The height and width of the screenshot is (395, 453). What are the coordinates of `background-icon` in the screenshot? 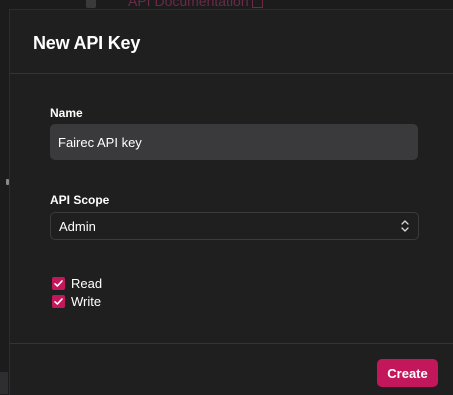 It's located at (91, 4).